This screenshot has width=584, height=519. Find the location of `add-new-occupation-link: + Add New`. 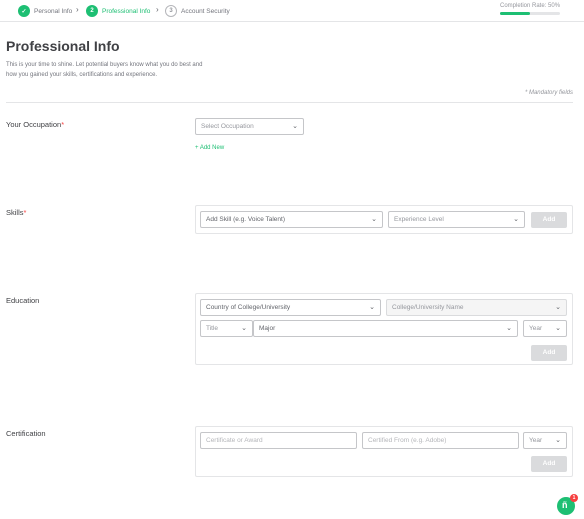

add-new-occupation-link: + Add New is located at coordinates (209, 148).